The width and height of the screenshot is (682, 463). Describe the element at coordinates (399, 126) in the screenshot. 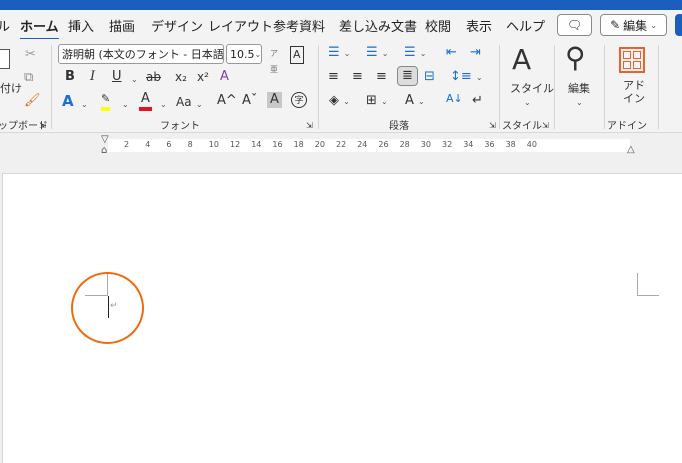

I see `paragraph-group-label: 段落` at that location.